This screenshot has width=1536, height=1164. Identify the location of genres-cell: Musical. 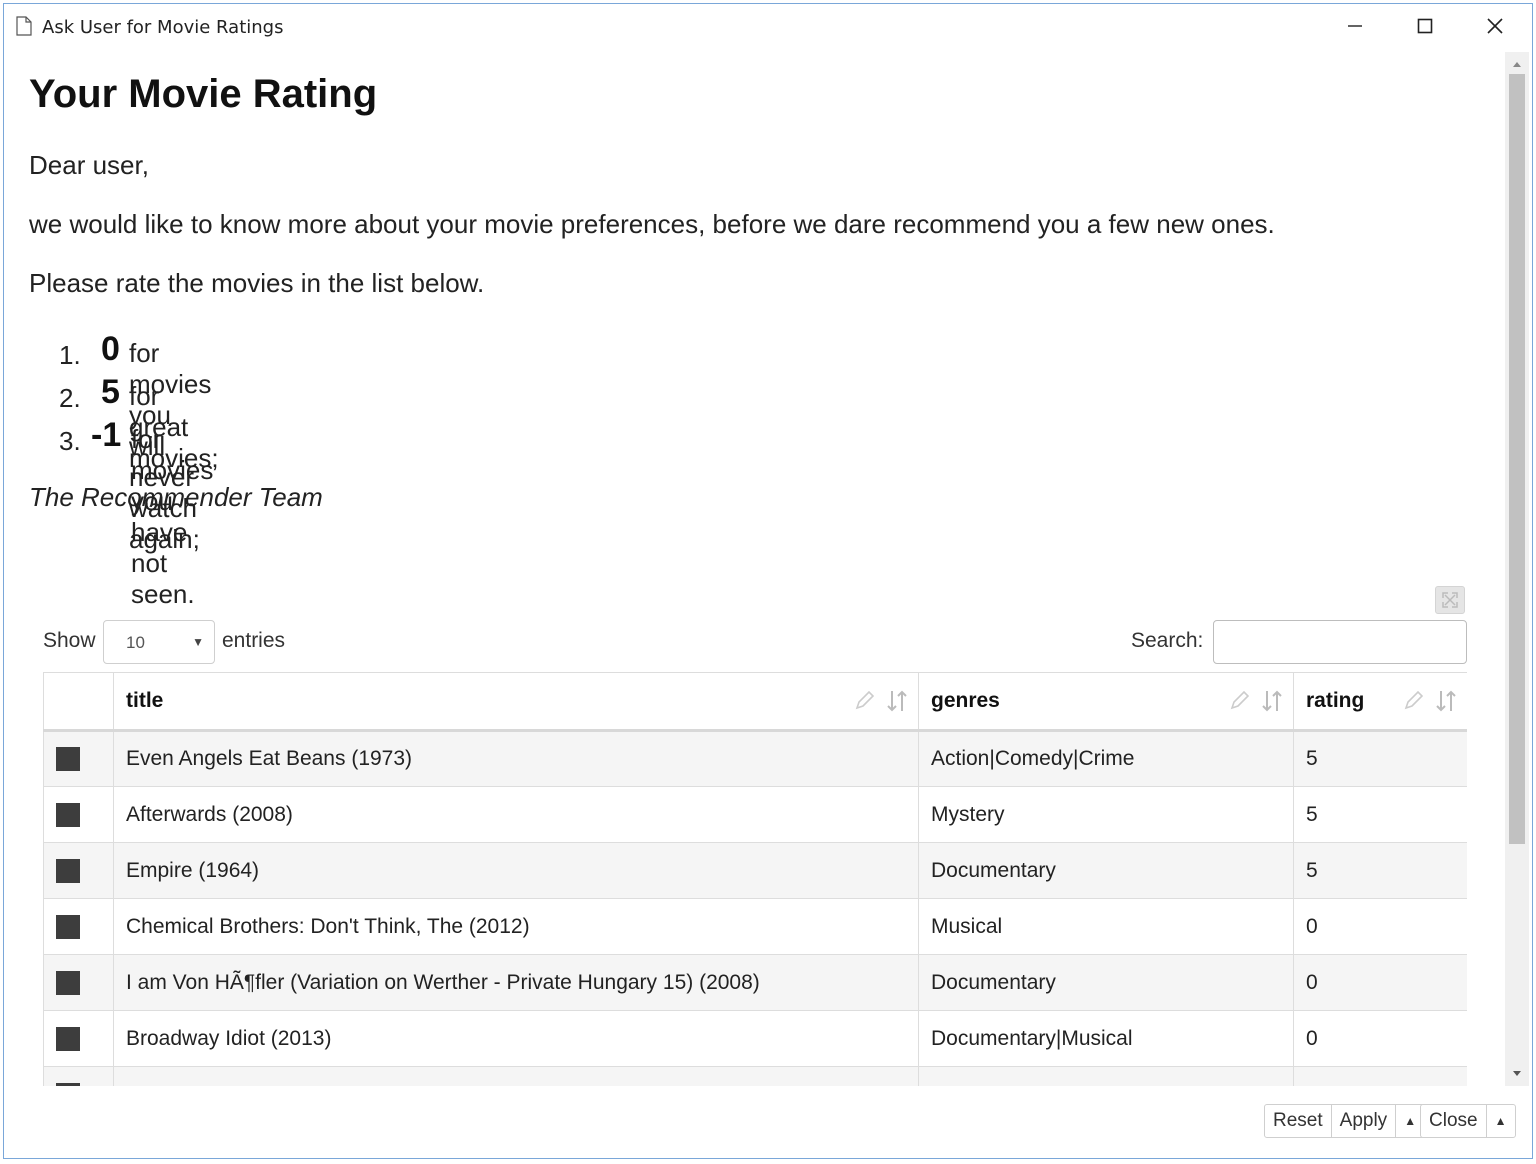
(1106, 926).